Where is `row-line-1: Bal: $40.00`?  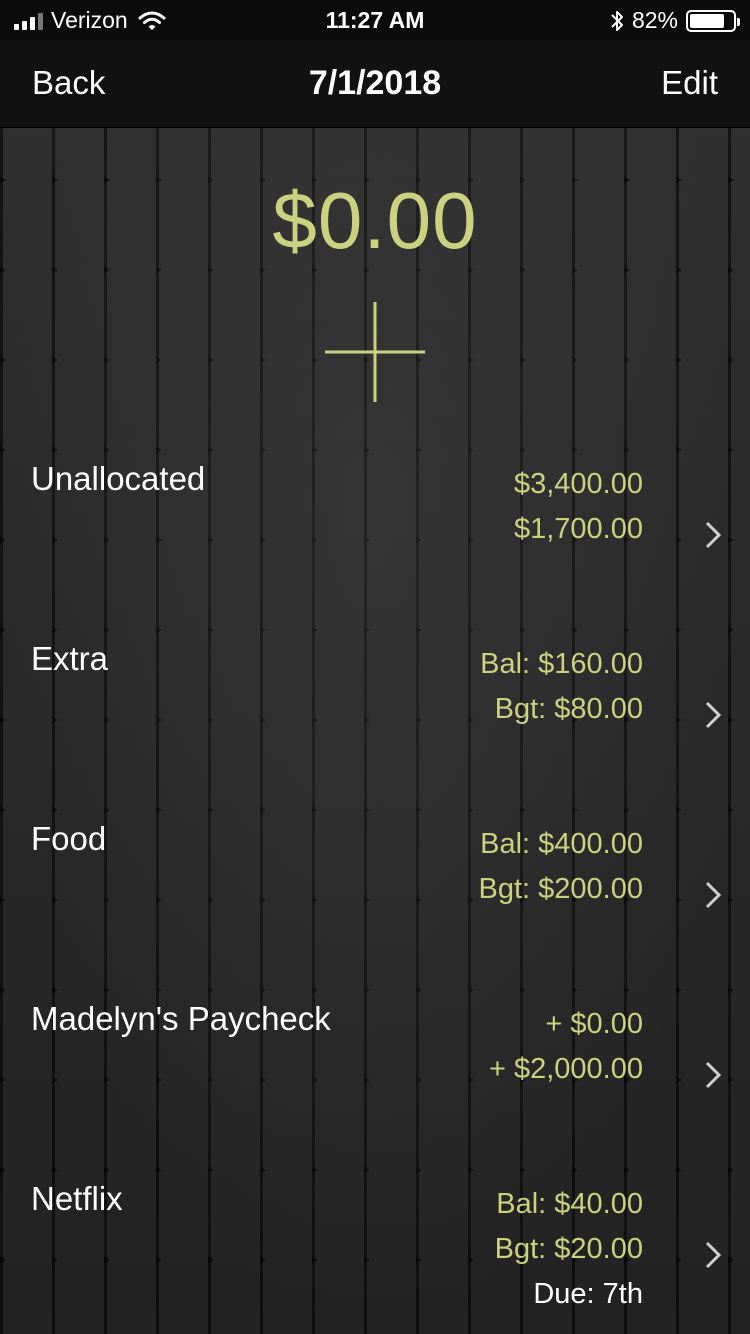 row-line-1: Bal: $40.00 is located at coordinates (569, 1204).